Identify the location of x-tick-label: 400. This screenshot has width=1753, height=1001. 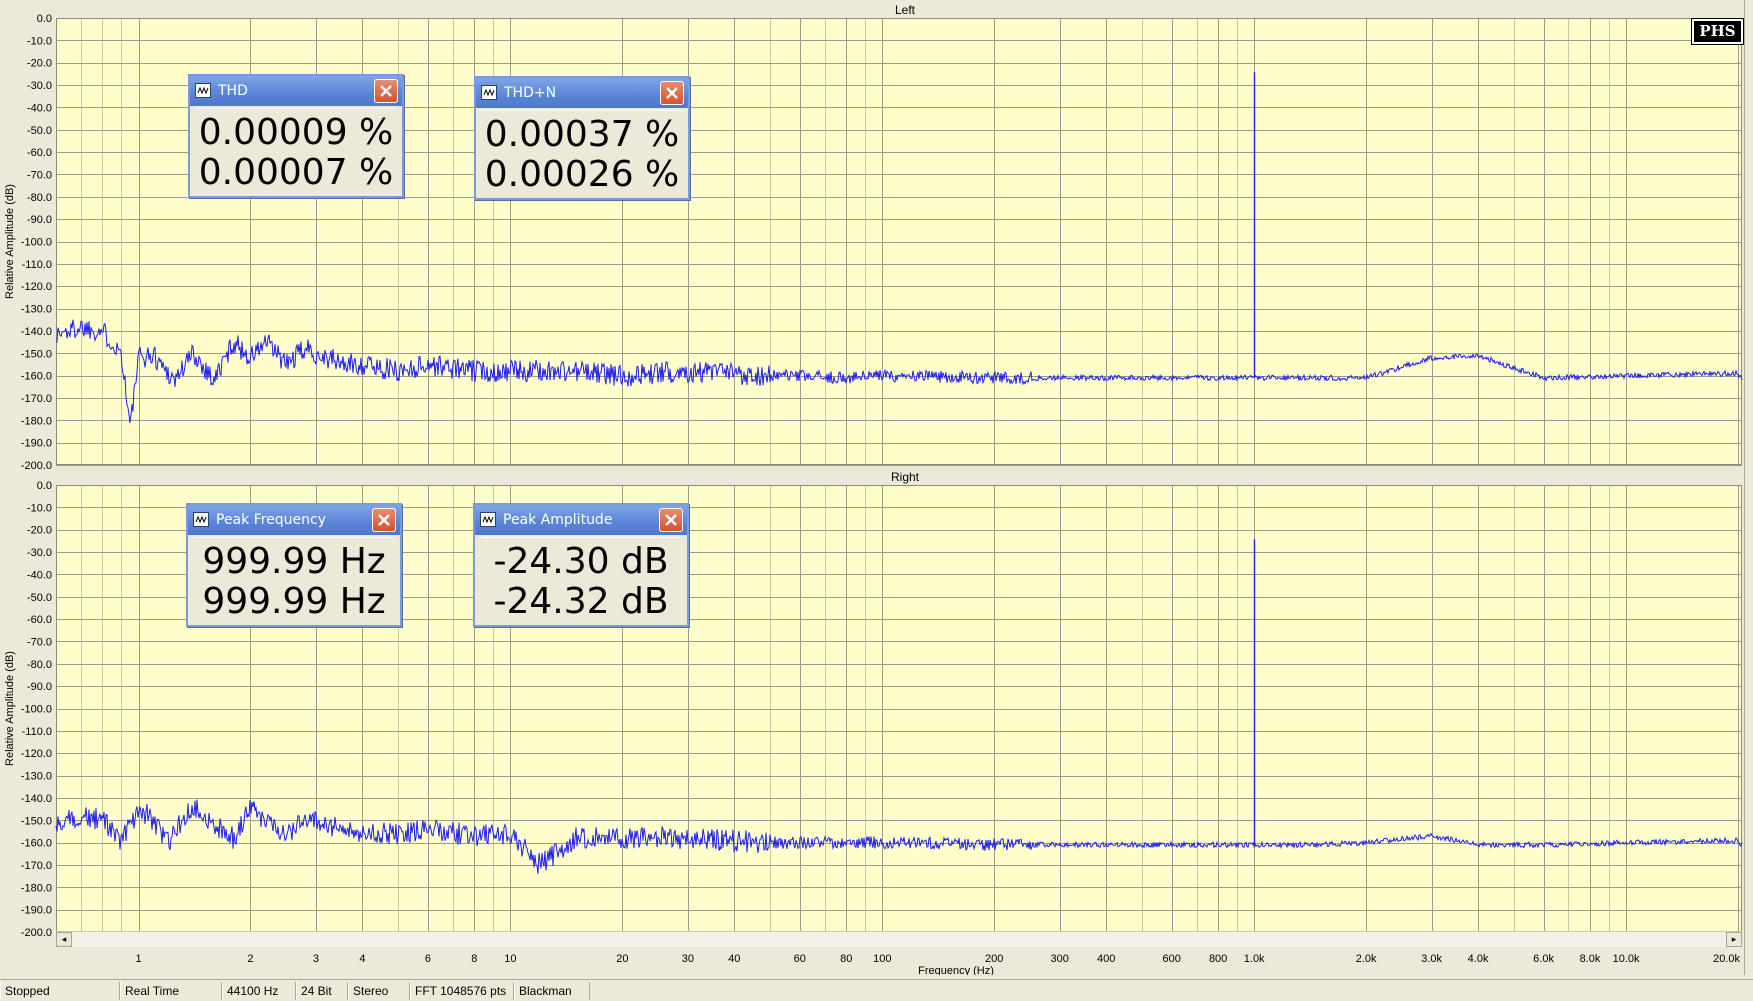
(1106, 959).